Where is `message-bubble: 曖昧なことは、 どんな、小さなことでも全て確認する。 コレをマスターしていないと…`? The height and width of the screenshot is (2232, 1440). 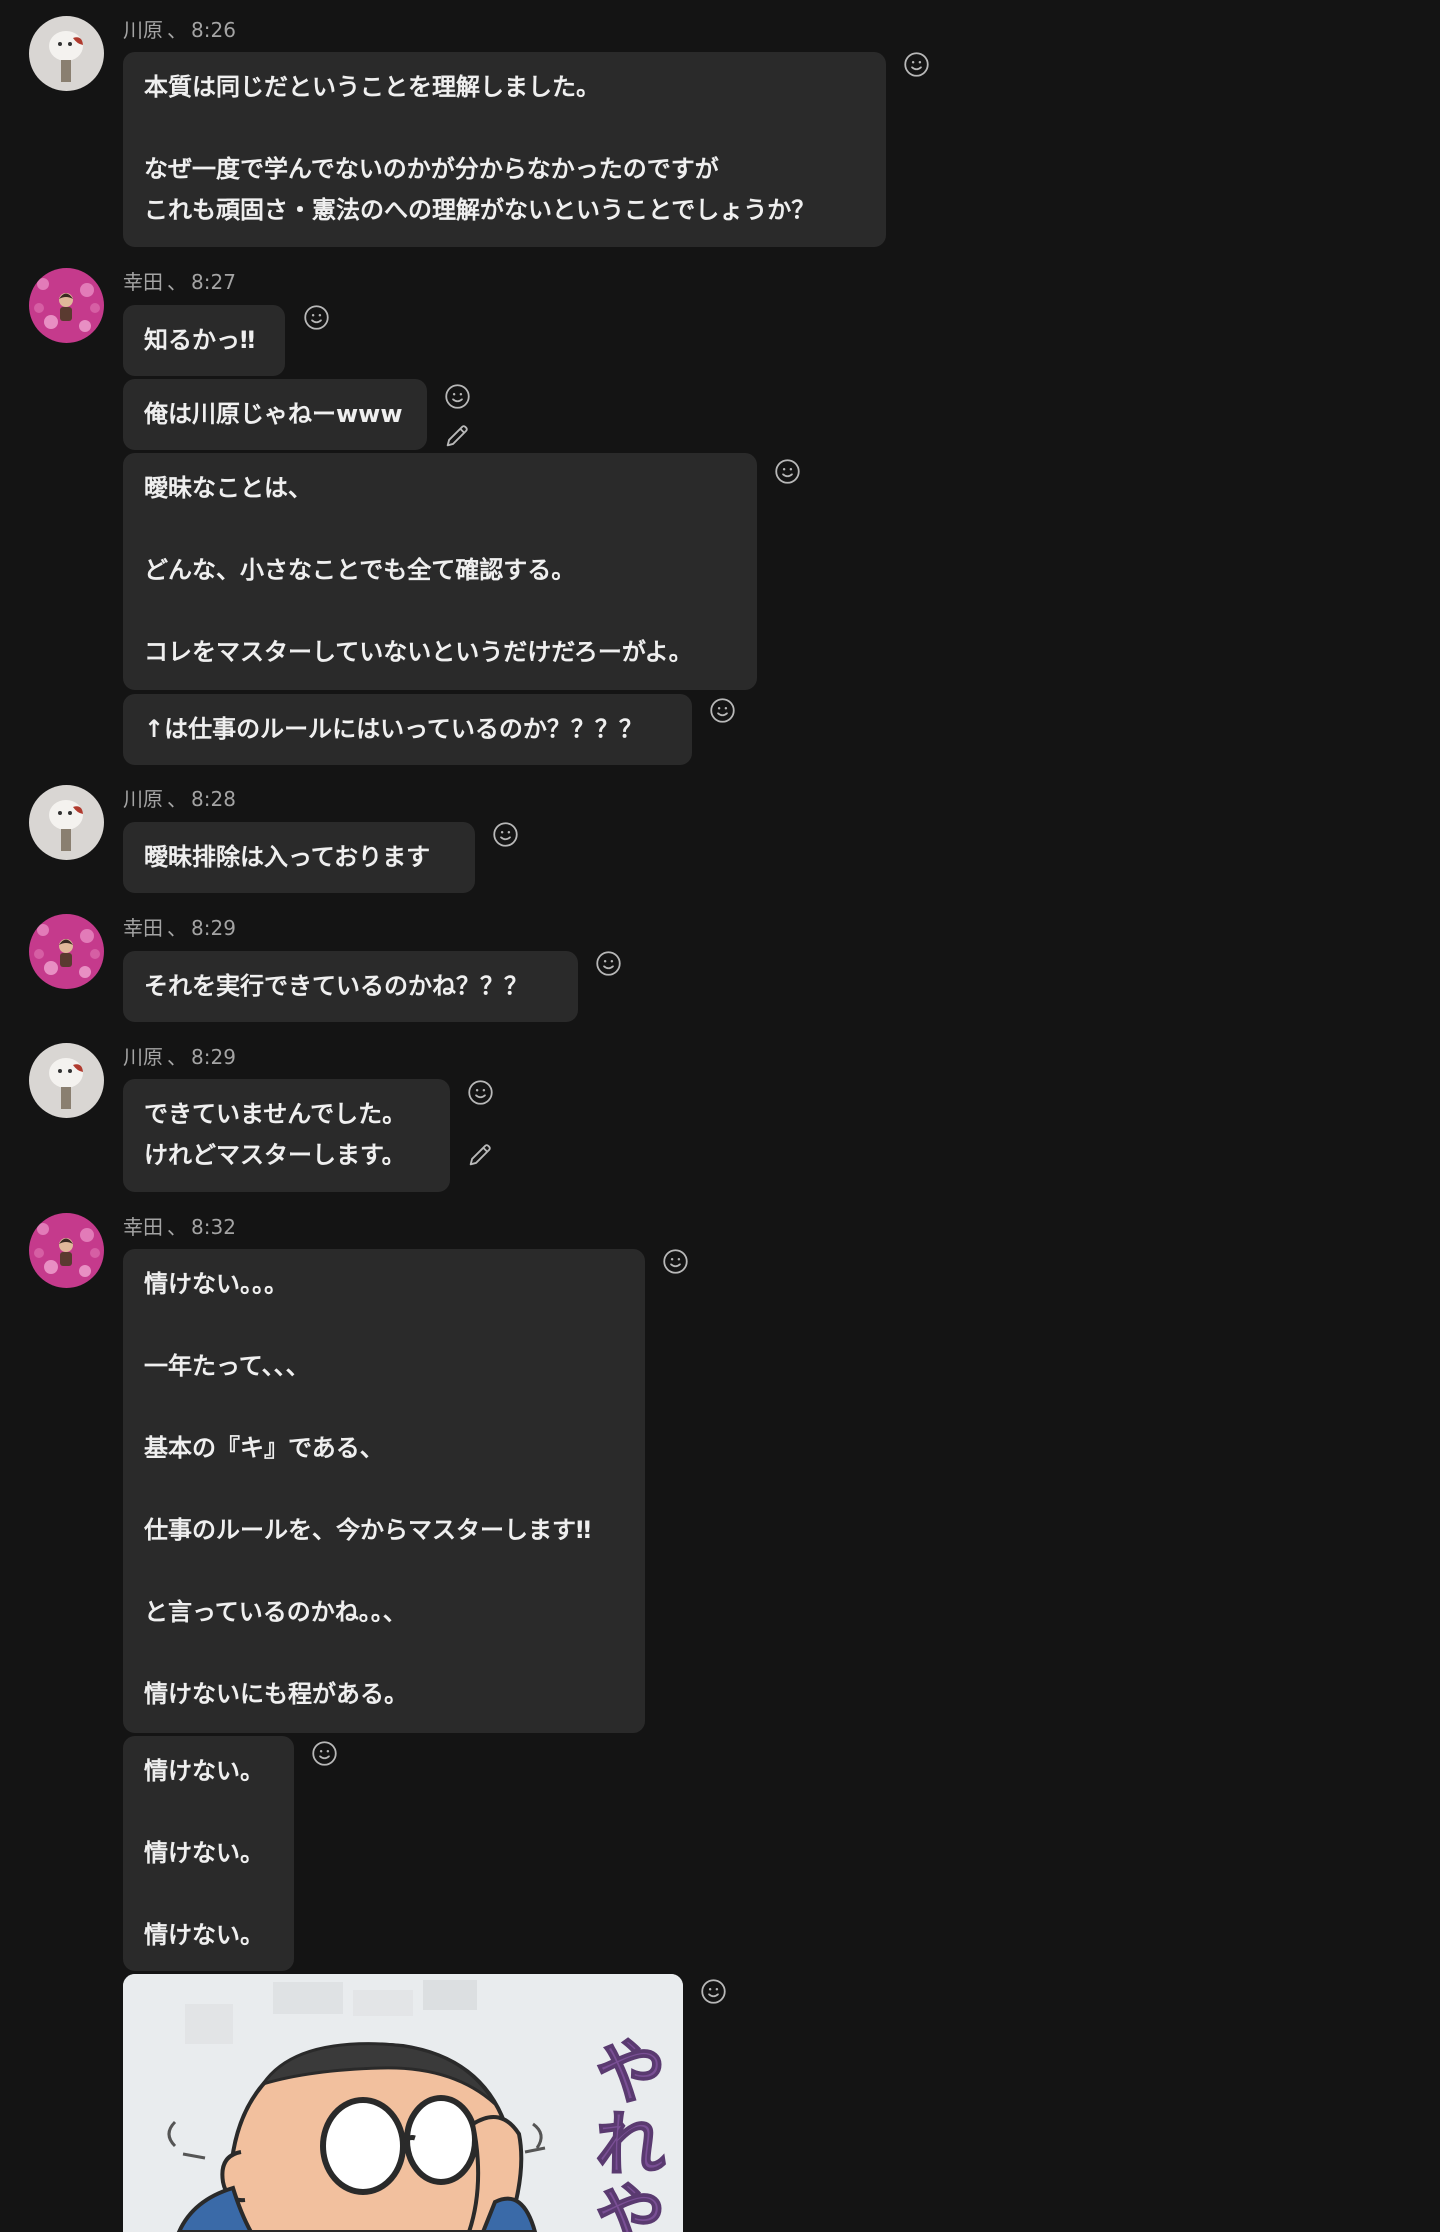
message-bubble: 曖昧なことは、 どんな、小さなことでも全て確認する。 コレをマスターしていないと… is located at coordinates (440, 571).